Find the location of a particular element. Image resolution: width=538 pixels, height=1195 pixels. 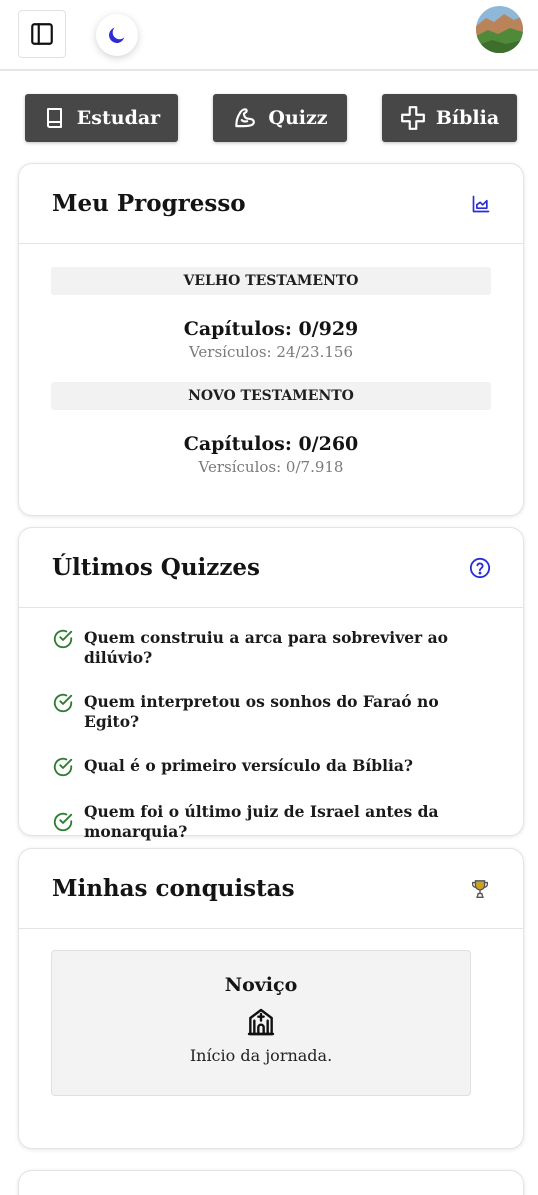

study-button: Estudar is located at coordinates (101, 118).